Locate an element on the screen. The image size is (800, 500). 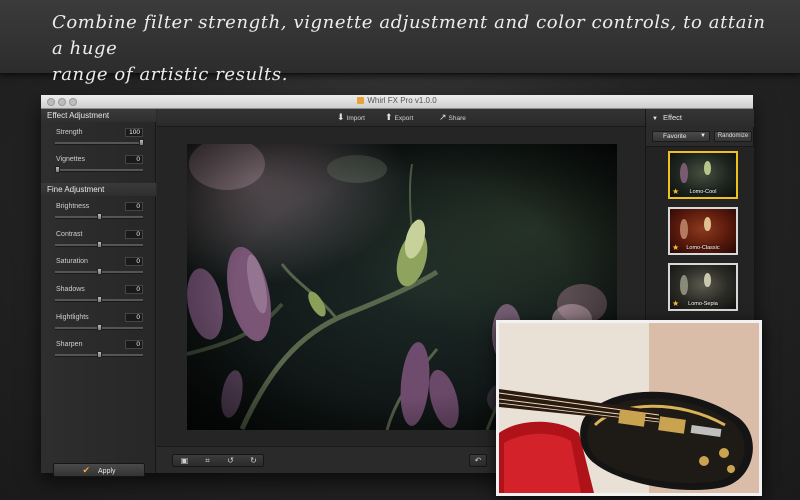
fine-adjustment-header: Fine Adjustment is located at coordinates (98, 189).